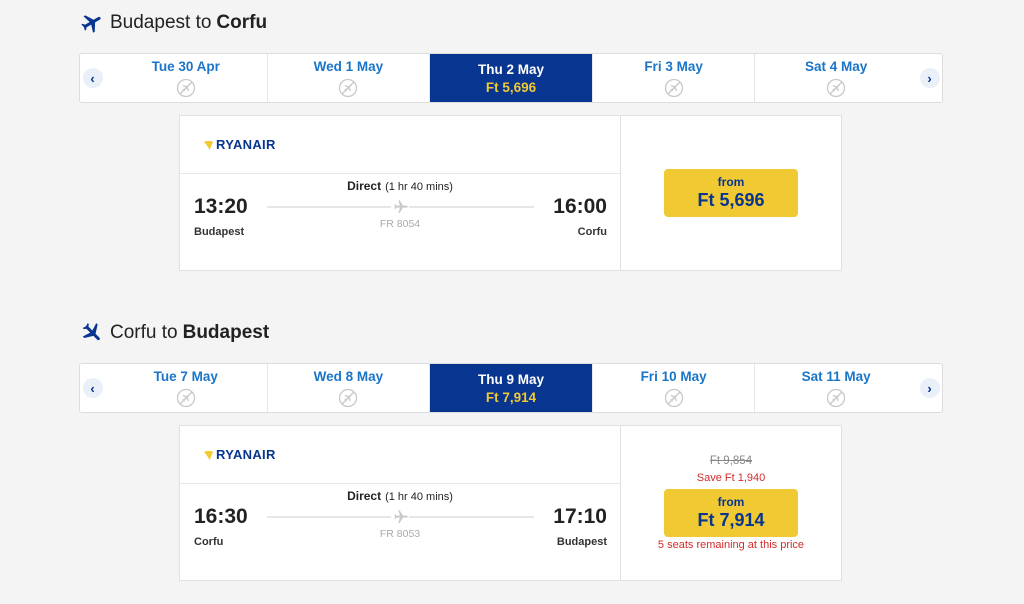  I want to click on day-label: Thu 2 May, so click(510, 69).